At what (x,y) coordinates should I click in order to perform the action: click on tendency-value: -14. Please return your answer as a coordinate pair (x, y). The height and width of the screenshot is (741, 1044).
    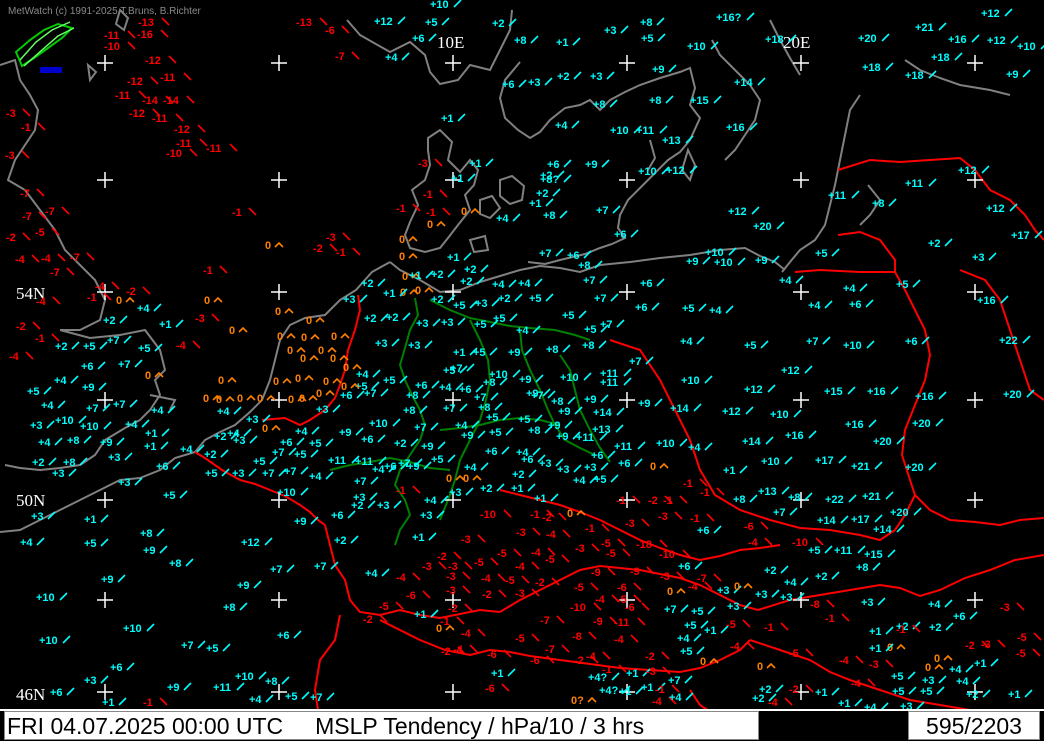
    Looking at the image, I should click on (150, 101).